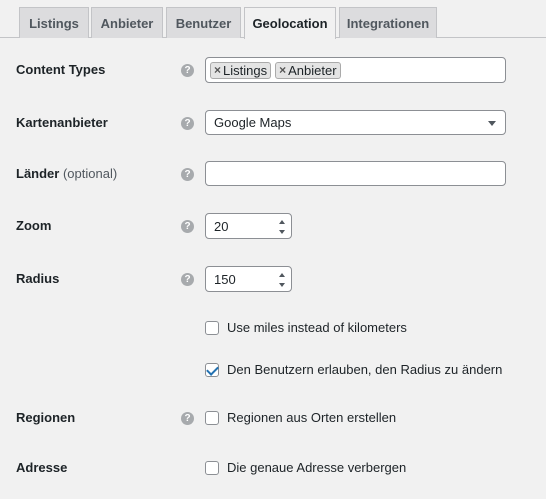  What do you see at coordinates (492, 123) in the screenshot?
I see `chevron-down-icon` at bounding box center [492, 123].